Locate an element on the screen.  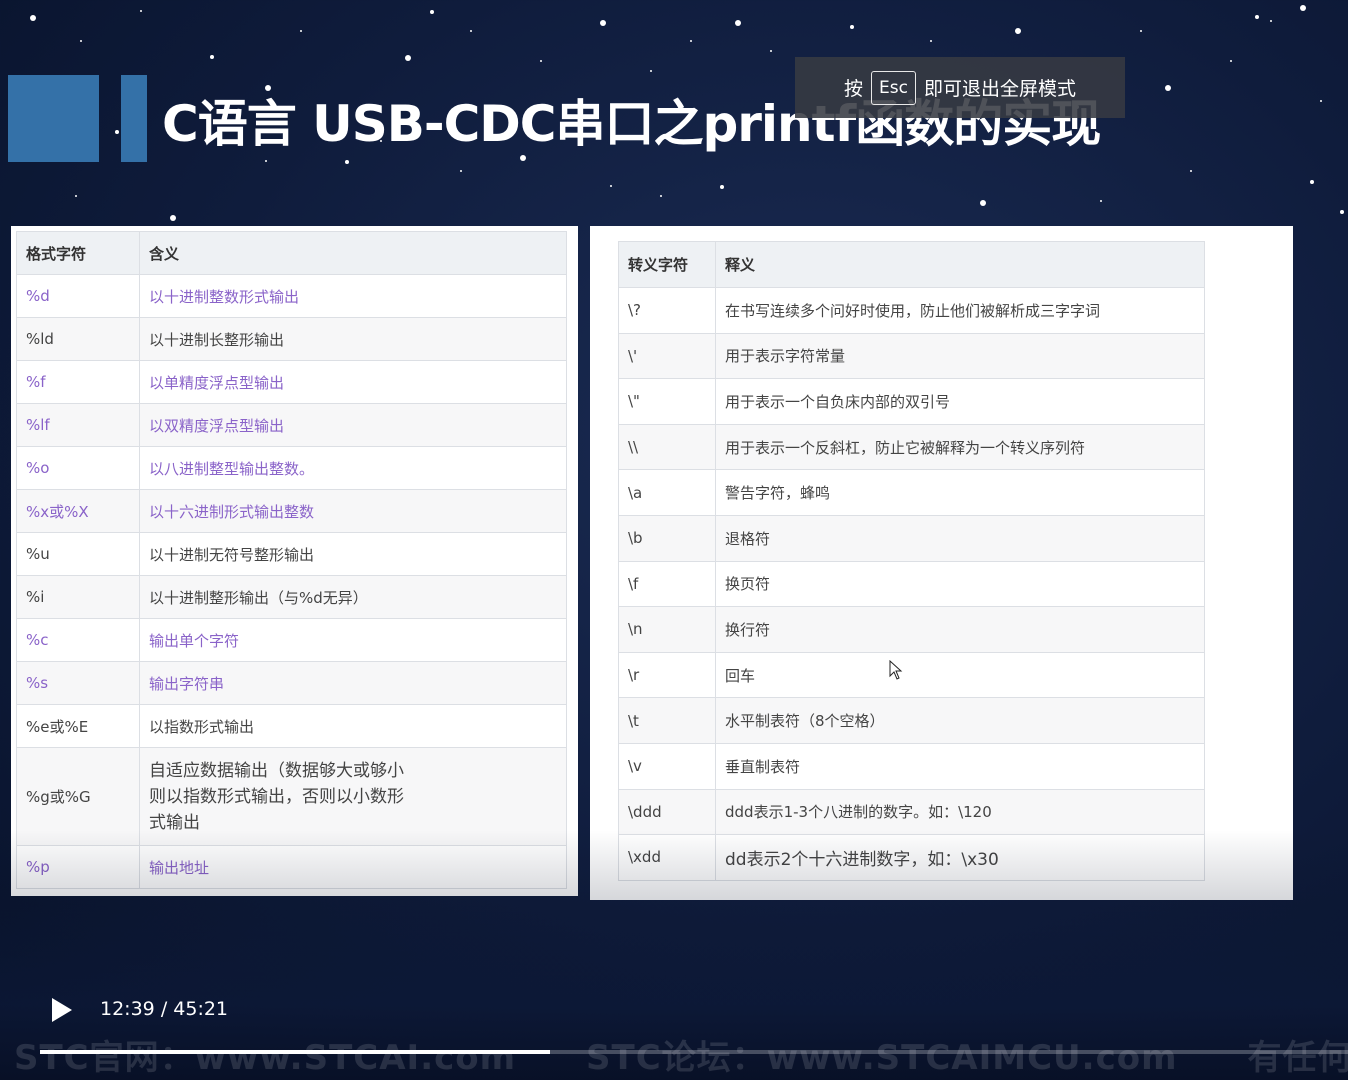
format-meaning-cell: 以八进制整型输出整数。 is located at coordinates (353, 468).